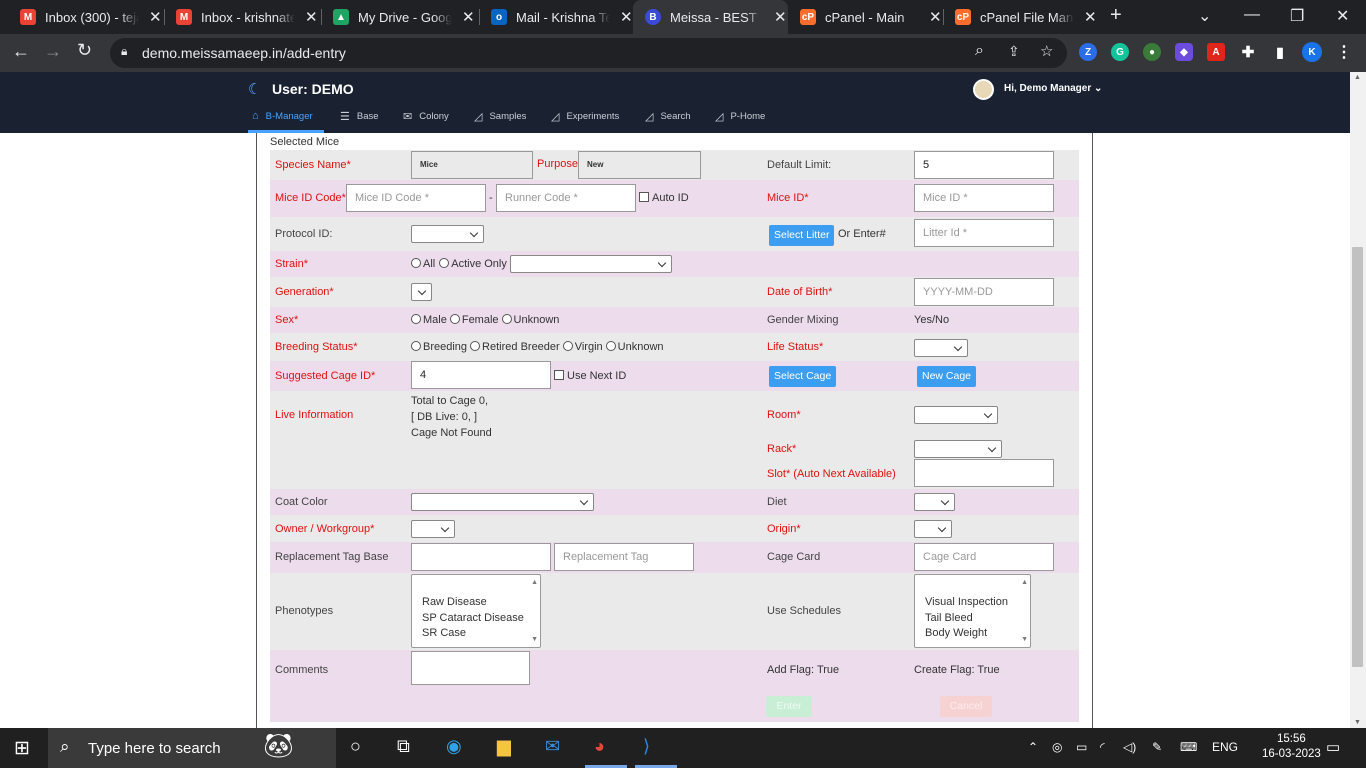  I want to click on protocol-select, so click(447, 234).